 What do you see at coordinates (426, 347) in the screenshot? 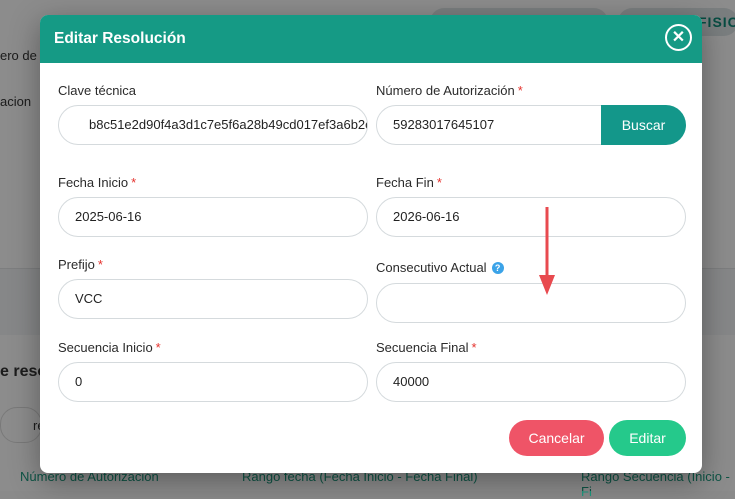
I see `secuencia-final-label: Secuencia Final *` at bounding box center [426, 347].